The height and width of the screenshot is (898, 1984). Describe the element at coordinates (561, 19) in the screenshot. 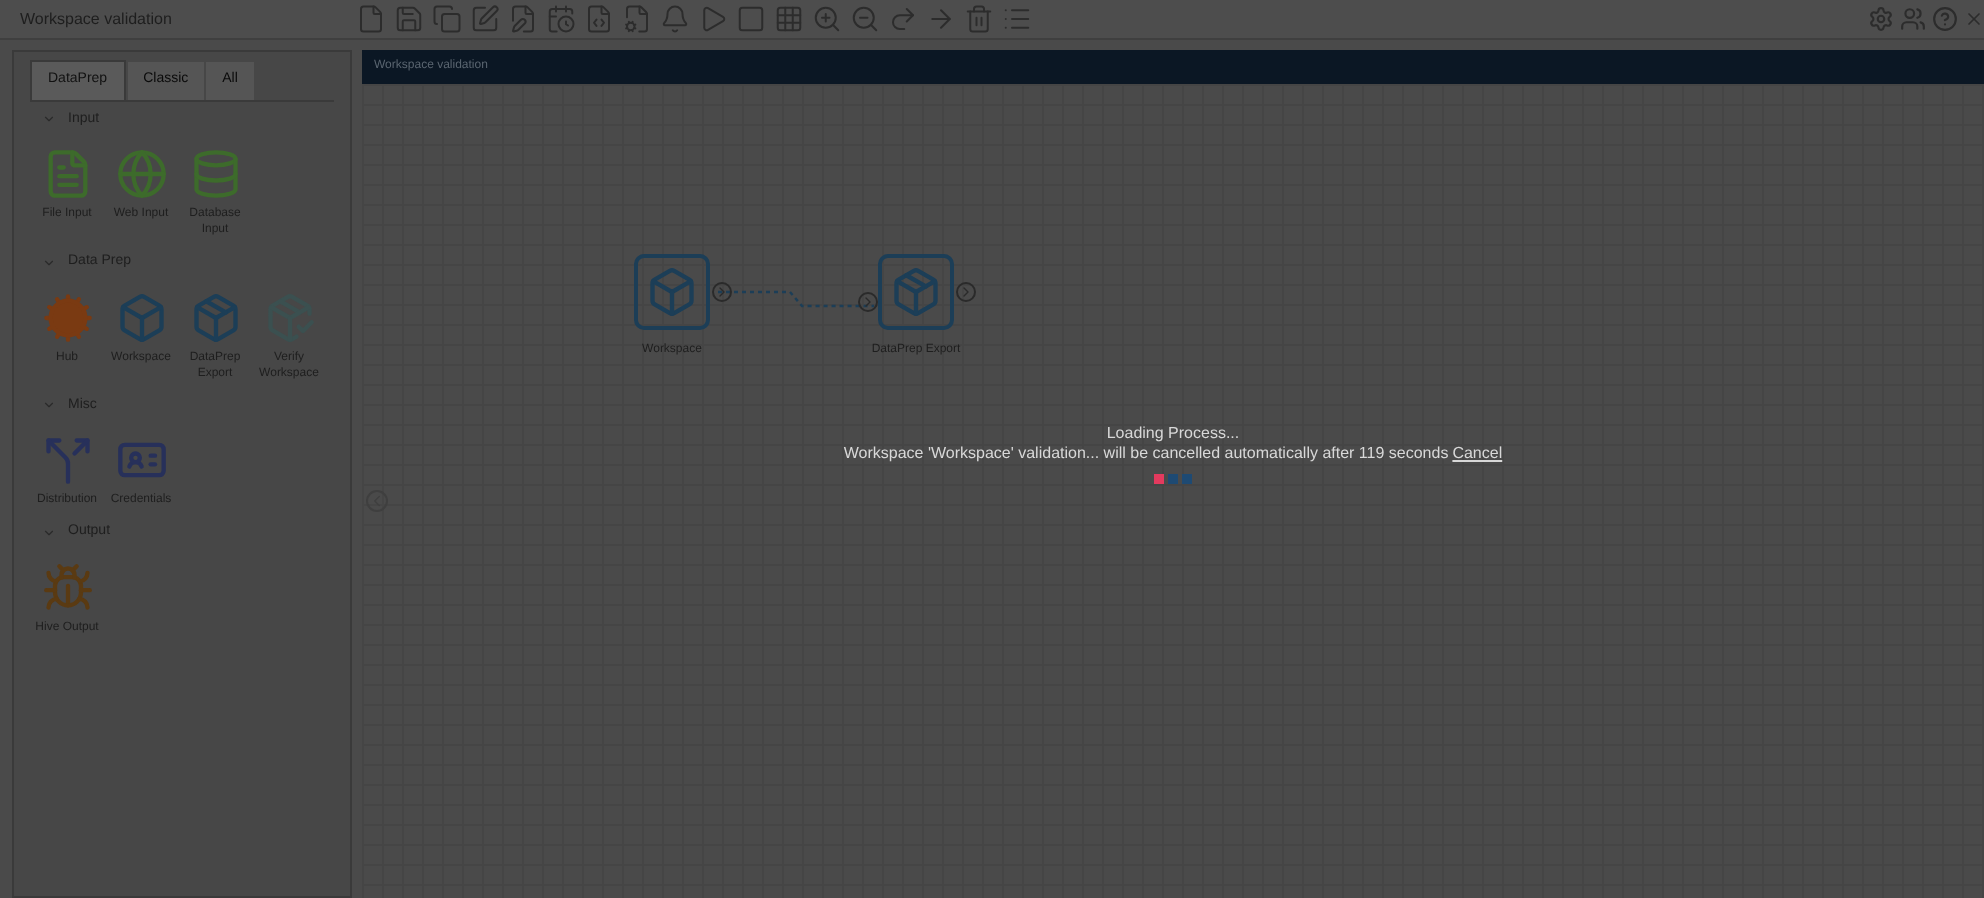

I see `calendar-icon` at that location.